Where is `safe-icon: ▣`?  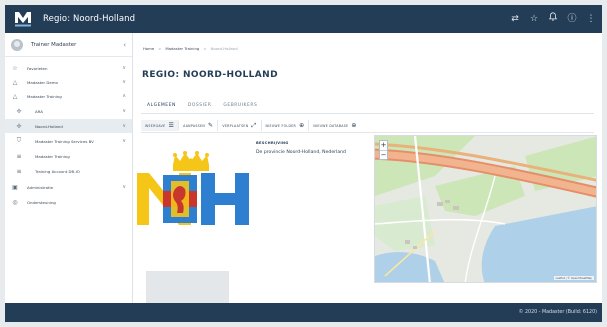 safe-icon: ▣ is located at coordinates (15, 187).